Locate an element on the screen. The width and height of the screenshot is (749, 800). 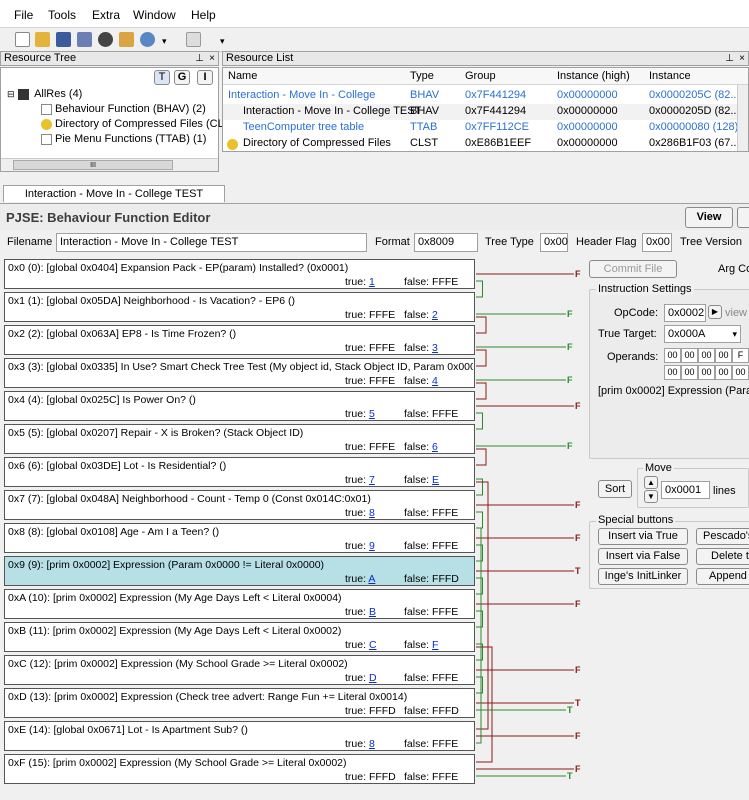
operand-9: 00 is located at coordinates (689, 372).